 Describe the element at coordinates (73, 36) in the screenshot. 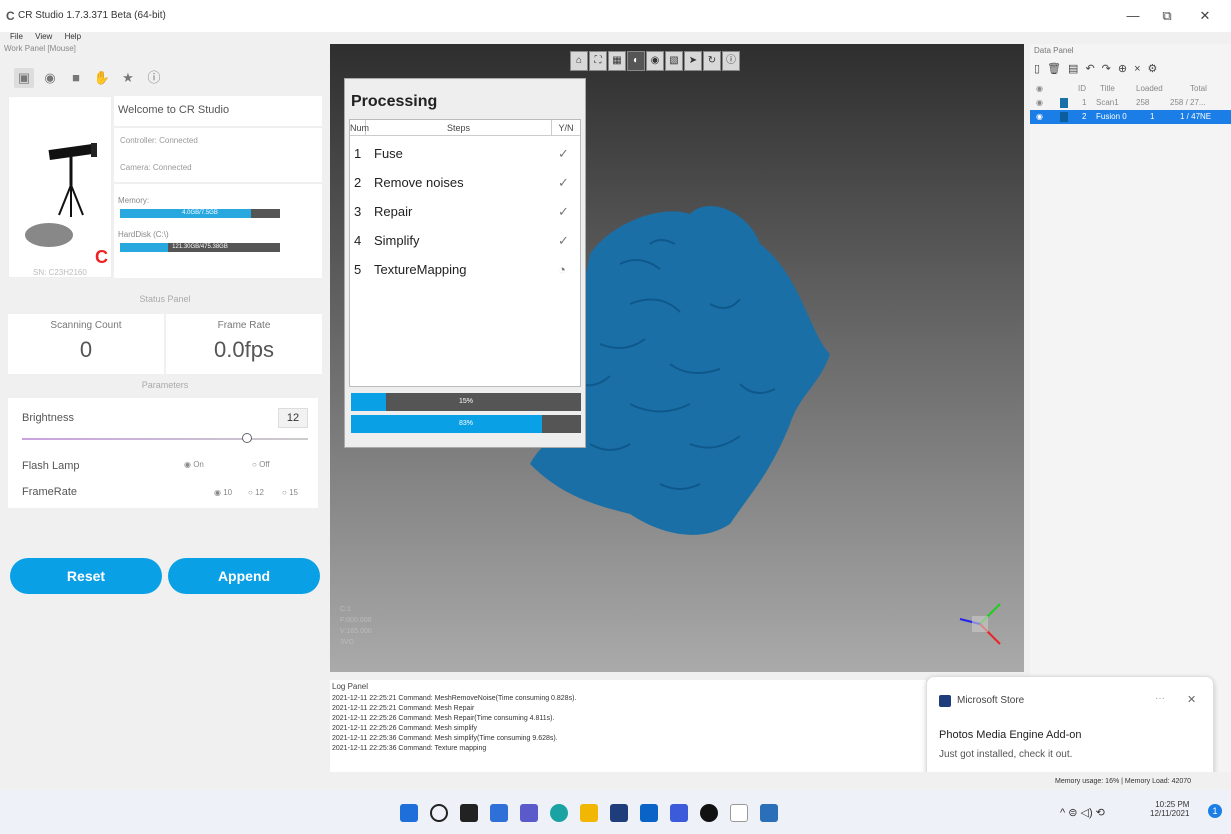

I see `menu-help: Help` at that location.